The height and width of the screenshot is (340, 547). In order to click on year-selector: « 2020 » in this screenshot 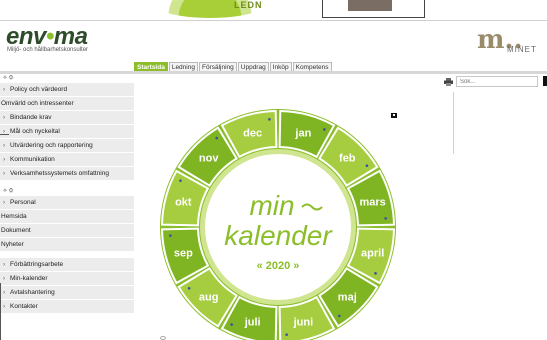, I will do `click(278, 266)`.